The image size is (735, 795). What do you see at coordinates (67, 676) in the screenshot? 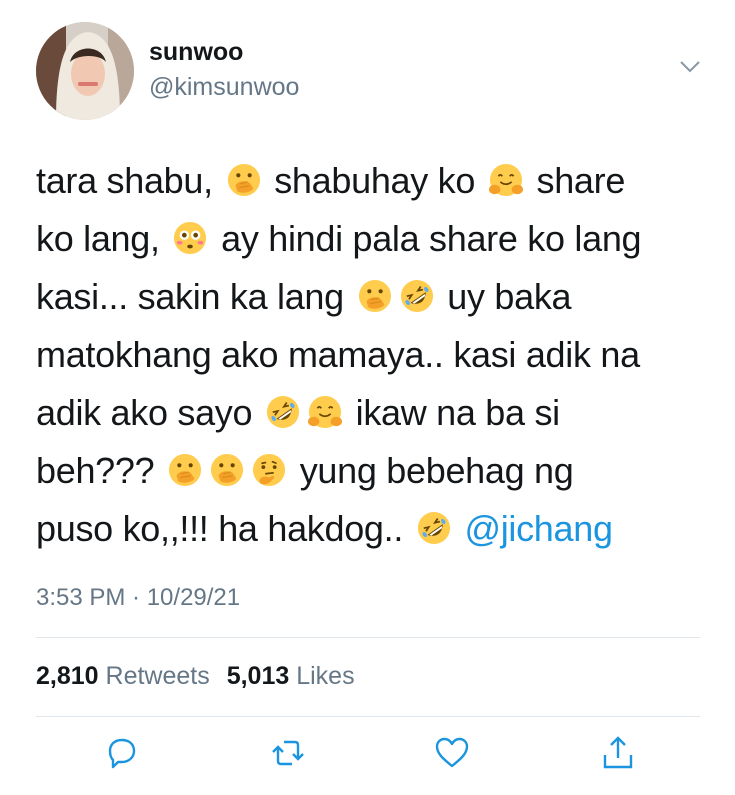
I see `retweets-count: 2,810` at bounding box center [67, 676].